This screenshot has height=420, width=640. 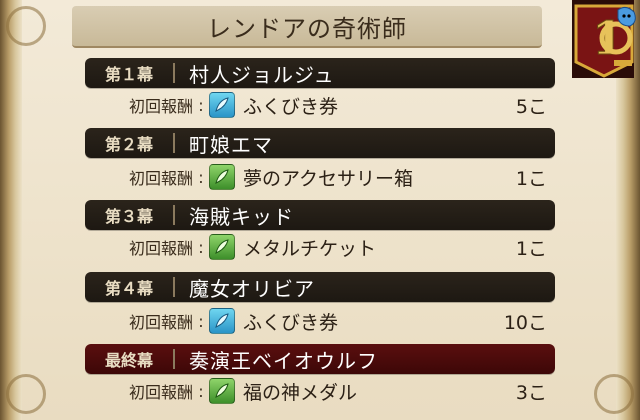 I want to click on page-title: レンドアの奇術師, so click(x=307, y=28).